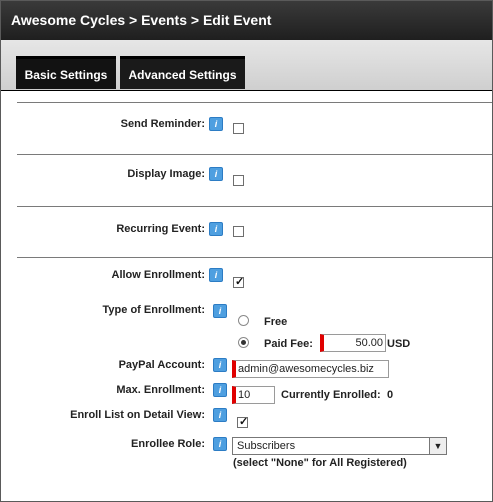 The height and width of the screenshot is (502, 493). What do you see at coordinates (339, 446) in the screenshot?
I see `enrollee-role-select: Subscribers ▼` at bounding box center [339, 446].